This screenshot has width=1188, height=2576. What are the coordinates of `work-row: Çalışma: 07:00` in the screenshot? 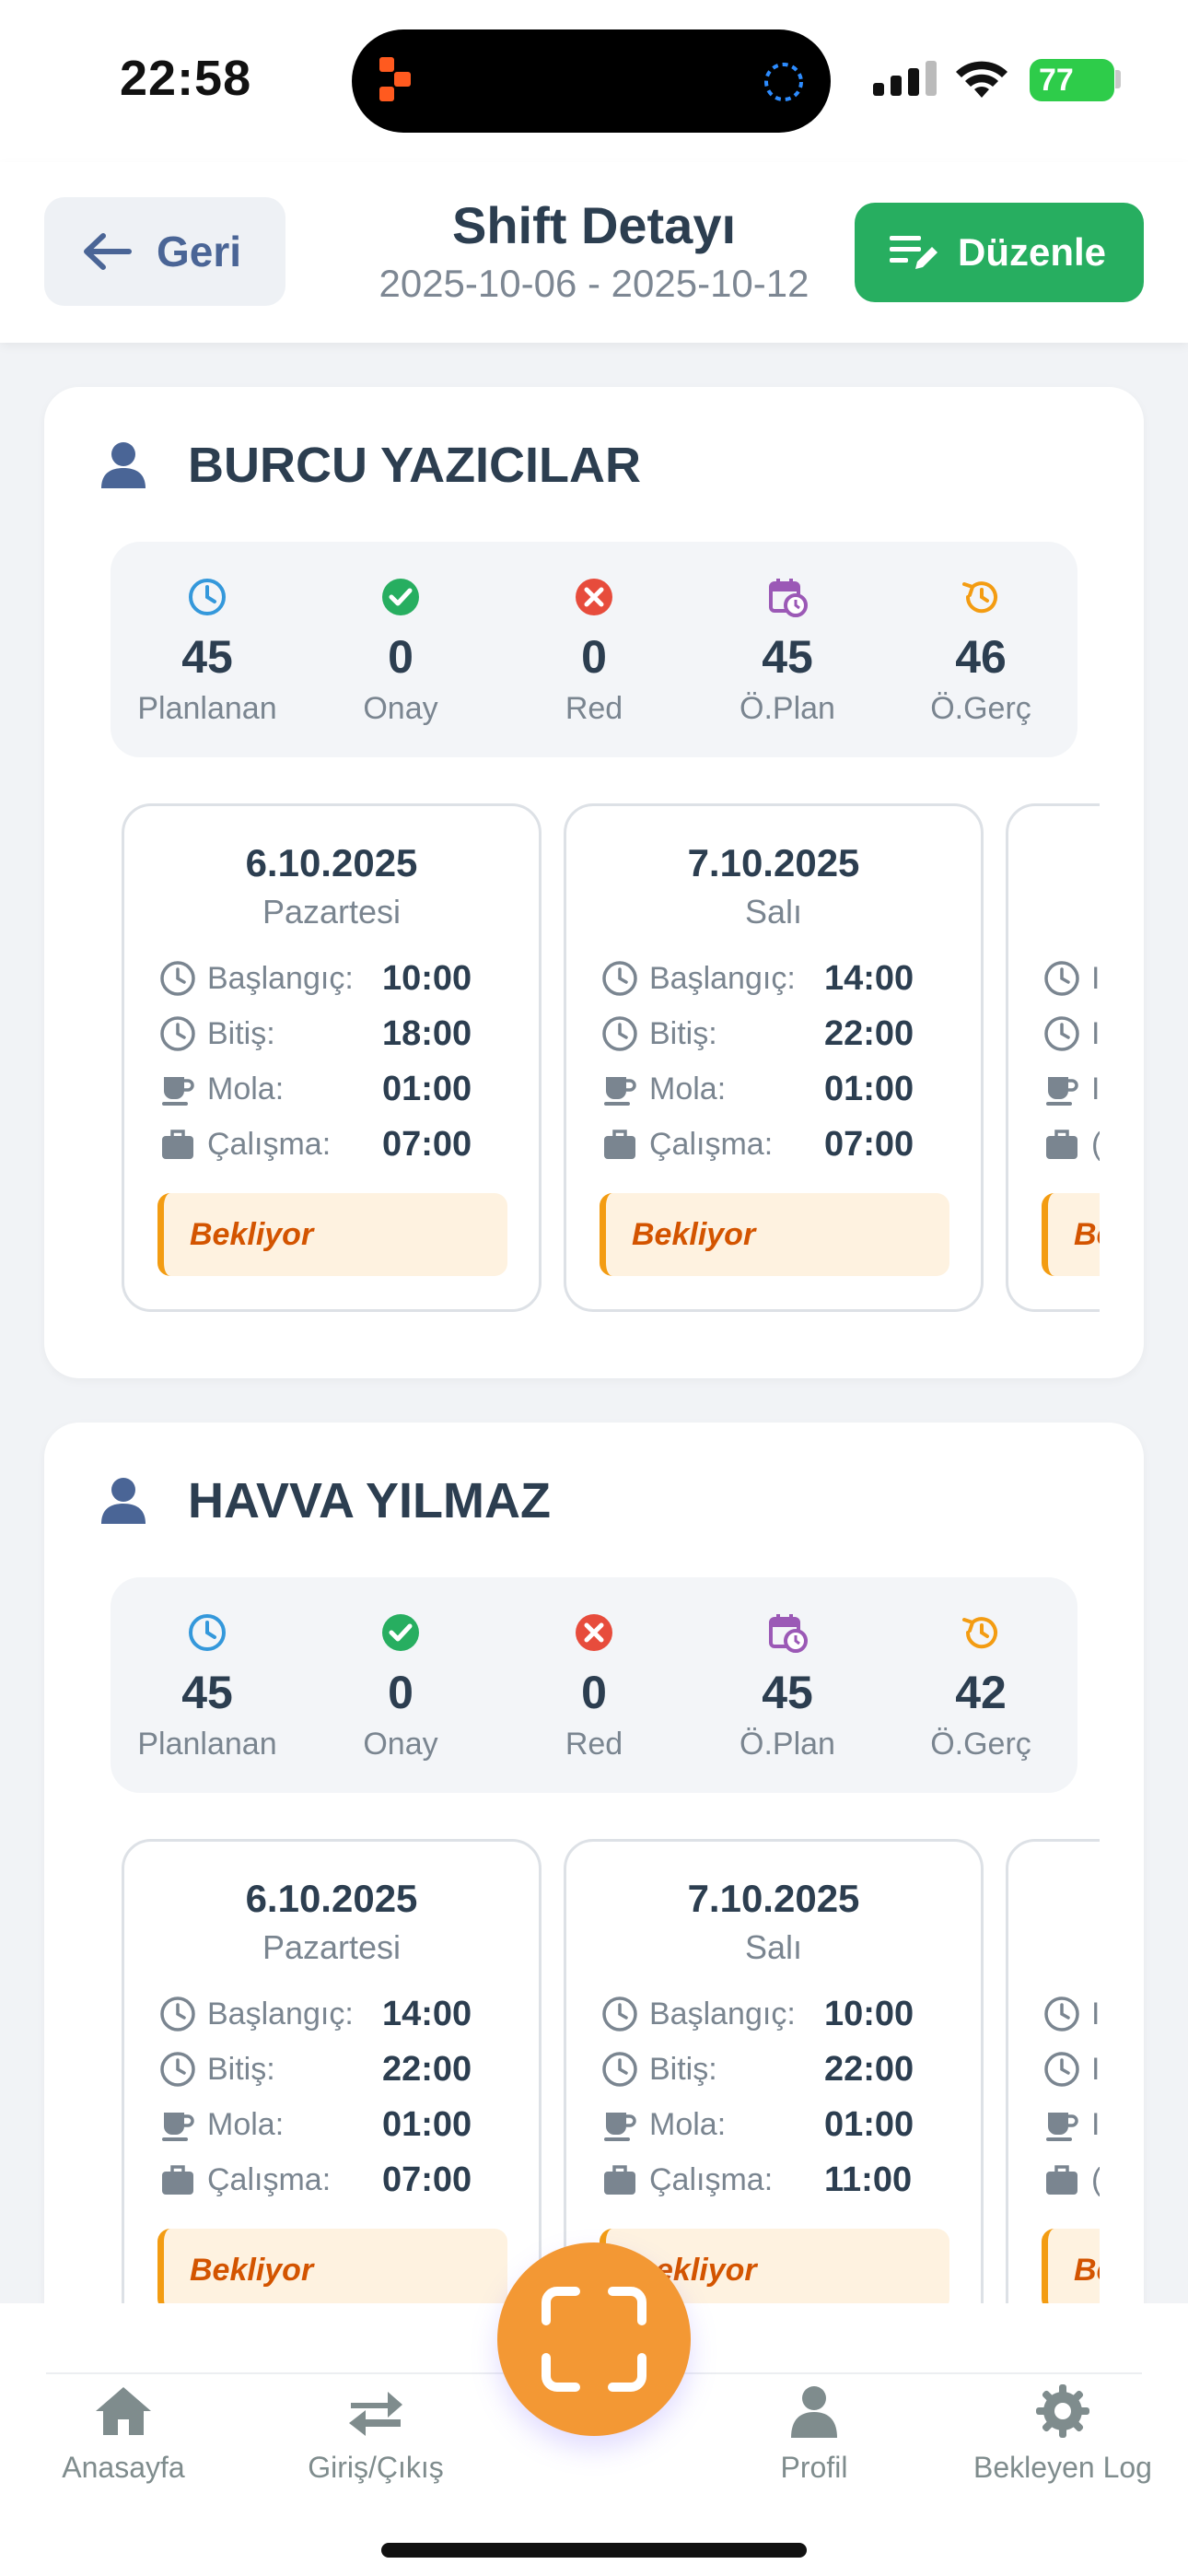 It's located at (315, 2180).